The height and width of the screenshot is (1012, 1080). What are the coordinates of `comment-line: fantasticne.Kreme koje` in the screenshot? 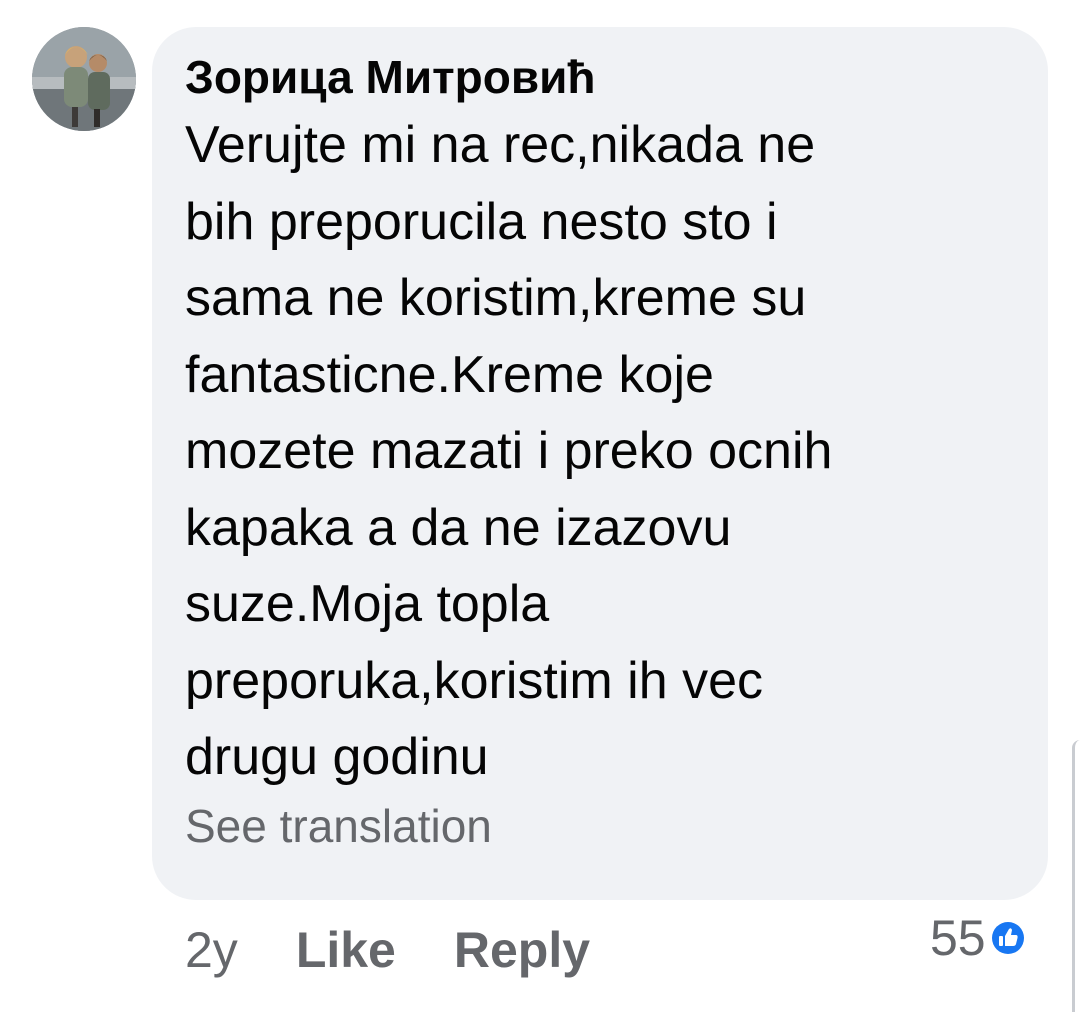 It's located at (449, 374).